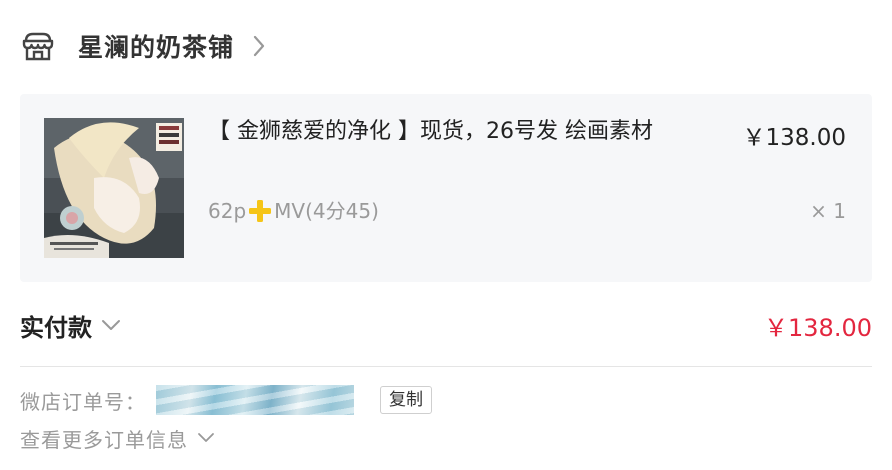 This screenshot has height=470, width=892. I want to click on paid-label-toggle: 实付款, so click(71, 325).